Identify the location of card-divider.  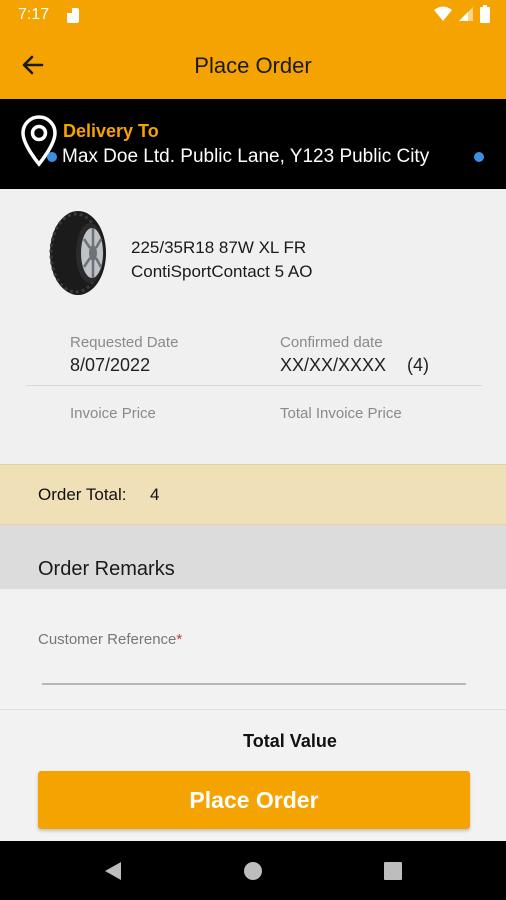
(254, 385).